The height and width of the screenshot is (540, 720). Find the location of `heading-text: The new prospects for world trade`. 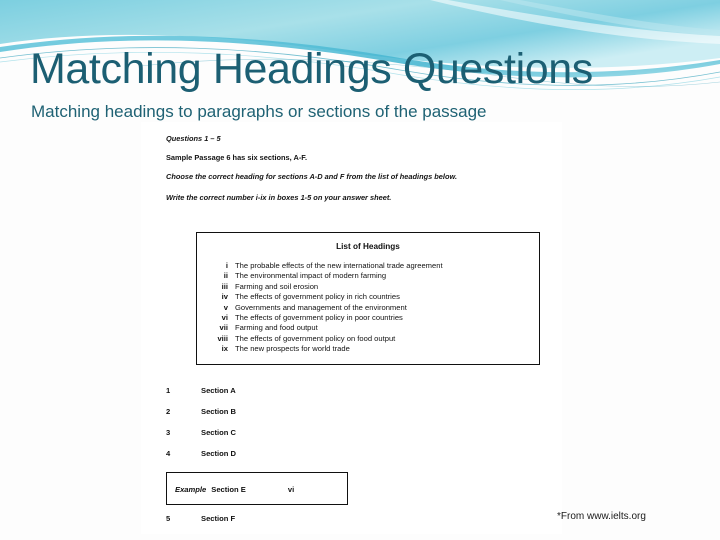

heading-text: The new prospects for world trade is located at coordinates (292, 349).